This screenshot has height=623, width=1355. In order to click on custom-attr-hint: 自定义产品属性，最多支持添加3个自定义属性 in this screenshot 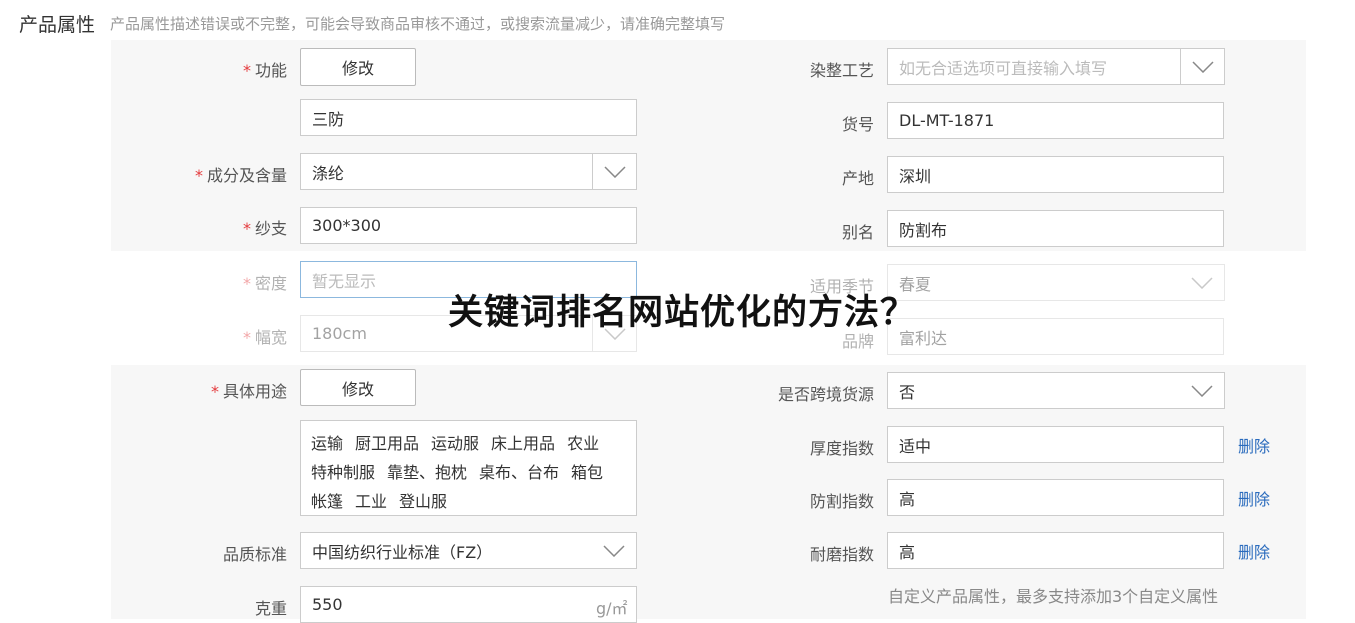, I will do `click(1053, 596)`.